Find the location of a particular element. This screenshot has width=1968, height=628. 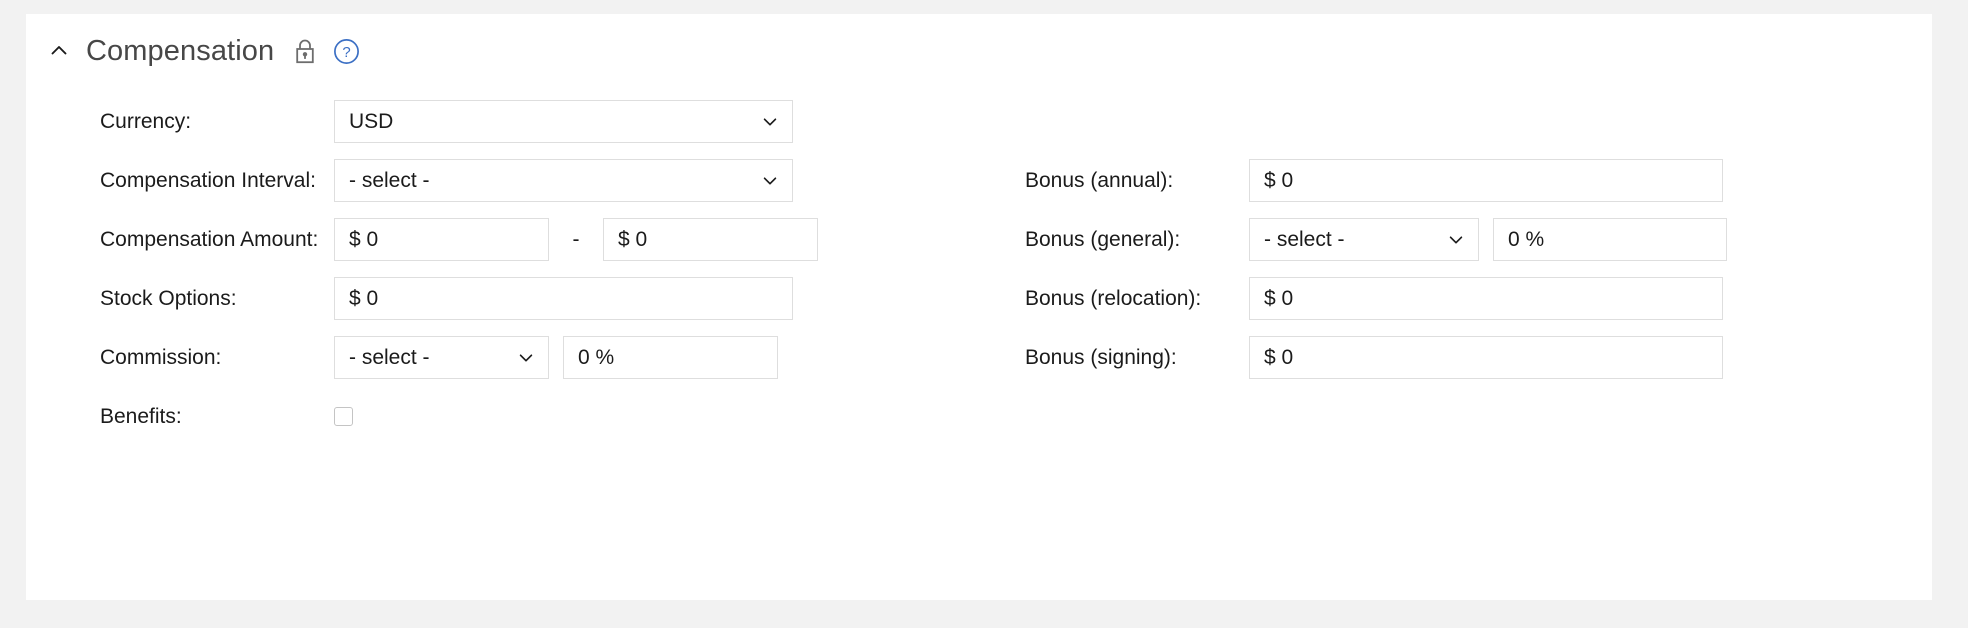

bonus-general-percent-value: 0 % is located at coordinates (1526, 239).